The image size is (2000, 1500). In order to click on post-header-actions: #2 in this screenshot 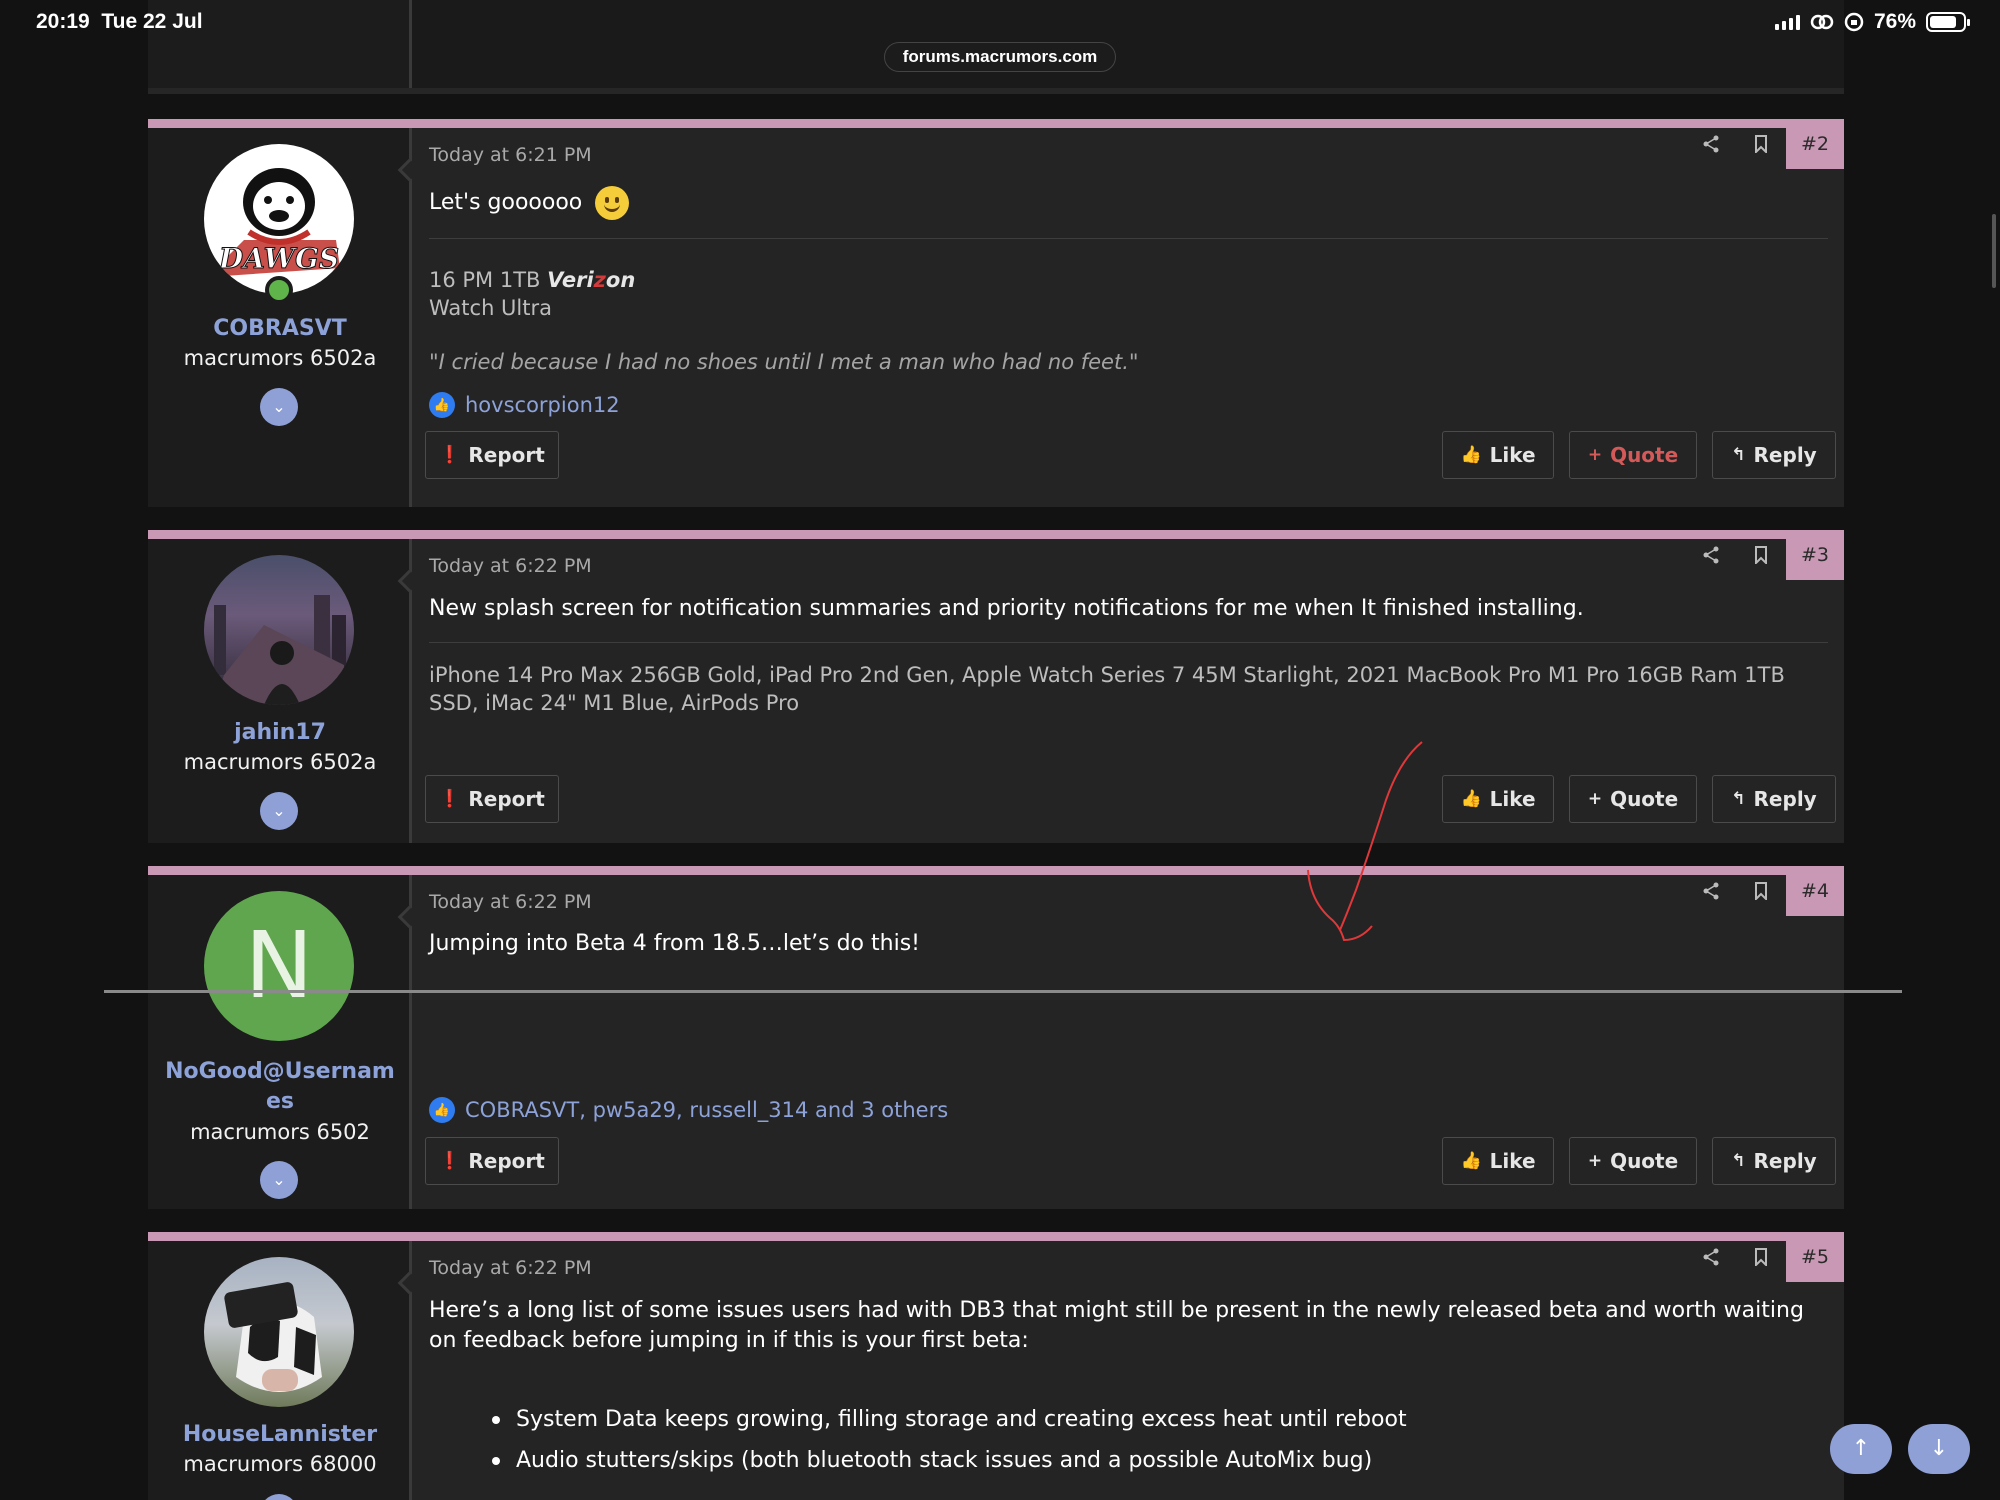, I will do `click(1765, 144)`.